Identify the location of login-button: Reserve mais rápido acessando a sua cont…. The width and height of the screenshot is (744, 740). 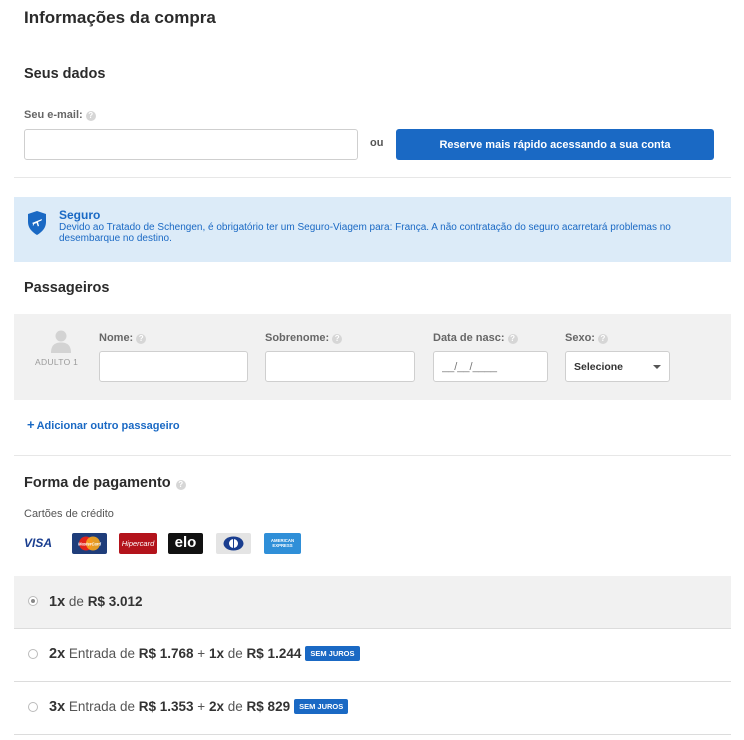
(555, 144).